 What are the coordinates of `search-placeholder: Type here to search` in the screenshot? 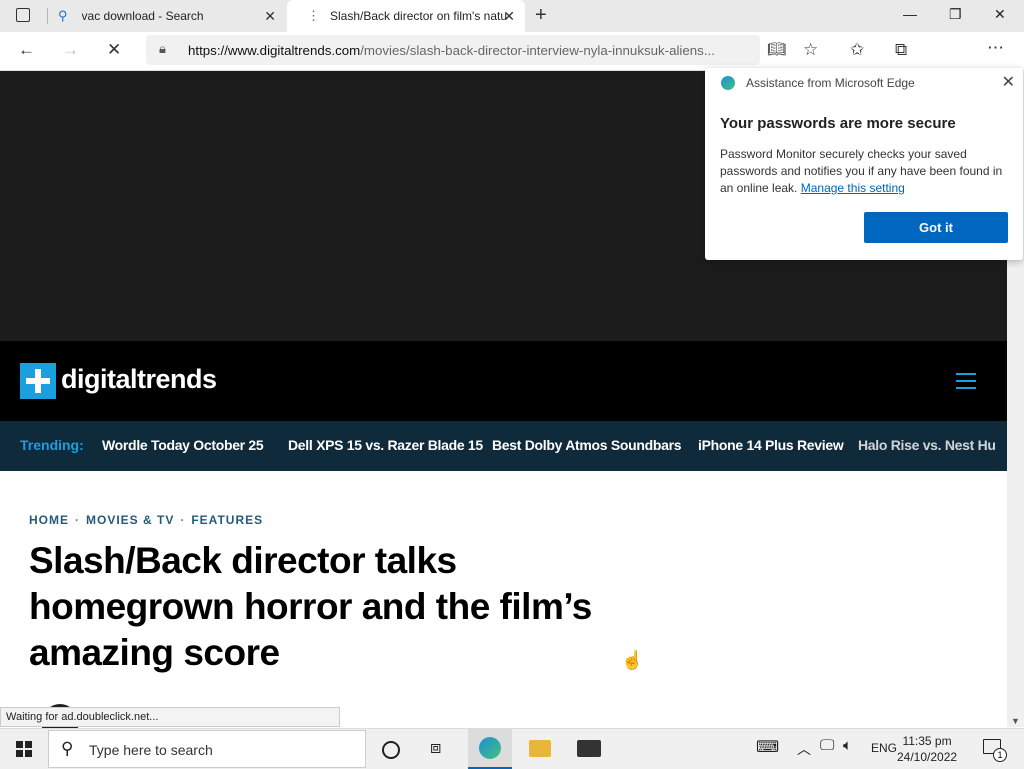 It's located at (151, 750).